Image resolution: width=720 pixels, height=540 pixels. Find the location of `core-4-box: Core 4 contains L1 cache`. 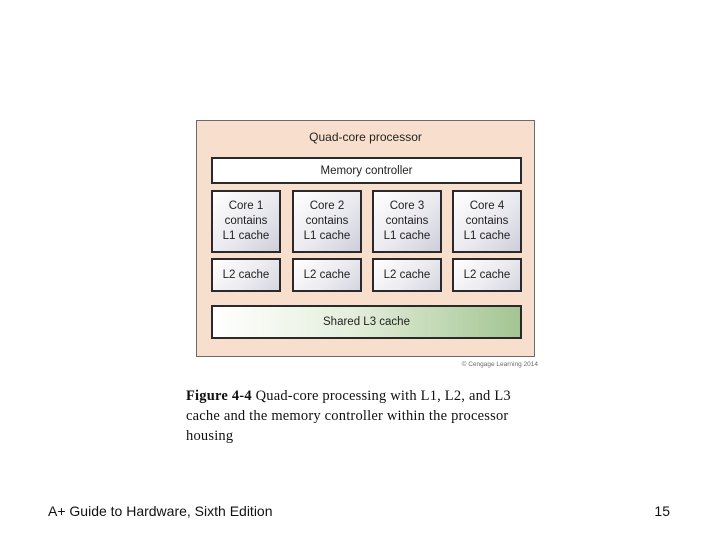

core-4-box: Core 4 contains L1 cache is located at coordinates (487, 221).